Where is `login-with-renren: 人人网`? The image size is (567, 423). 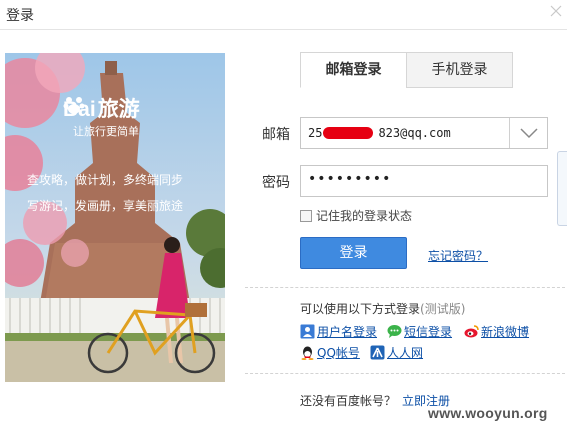
login-with-renren: 人人网 is located at coordinates (396, 352).